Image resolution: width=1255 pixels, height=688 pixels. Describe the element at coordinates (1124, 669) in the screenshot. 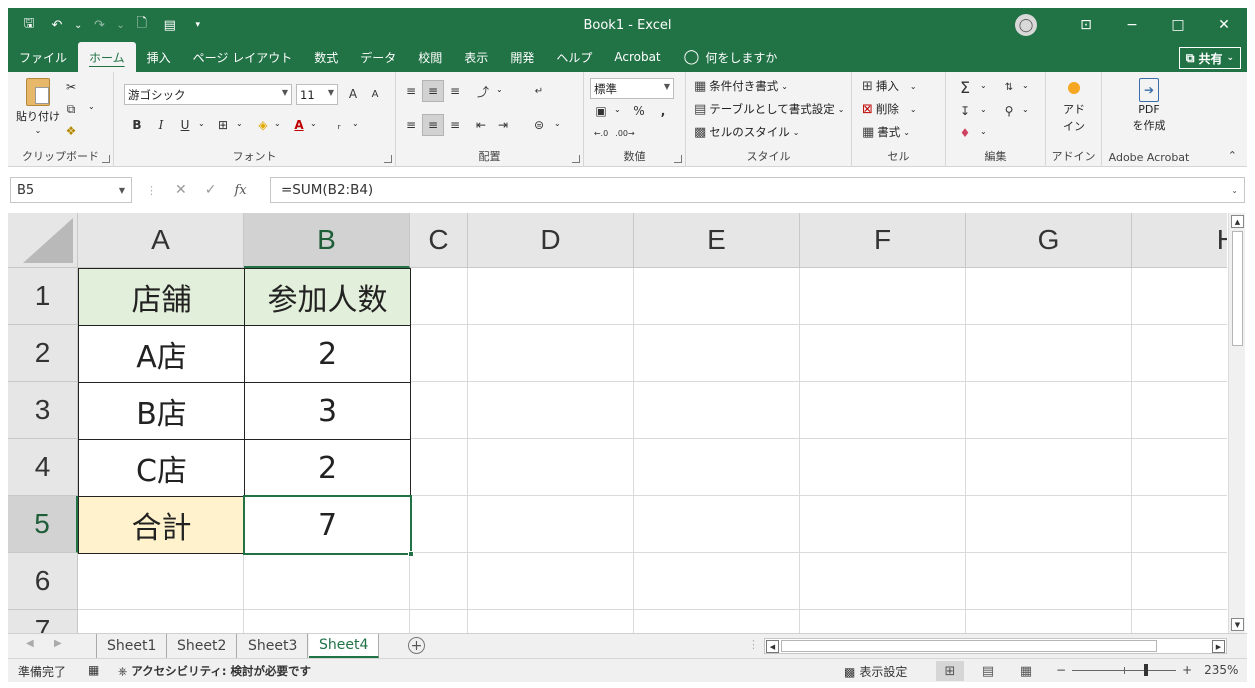

I see `zoom-slider` at that location.